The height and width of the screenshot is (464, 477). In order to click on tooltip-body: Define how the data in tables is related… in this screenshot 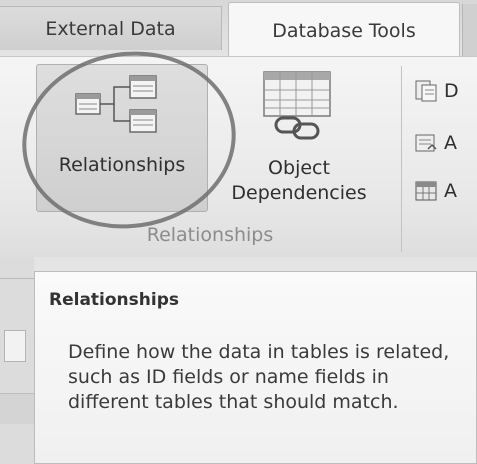, I will do `click(259, 377)`.